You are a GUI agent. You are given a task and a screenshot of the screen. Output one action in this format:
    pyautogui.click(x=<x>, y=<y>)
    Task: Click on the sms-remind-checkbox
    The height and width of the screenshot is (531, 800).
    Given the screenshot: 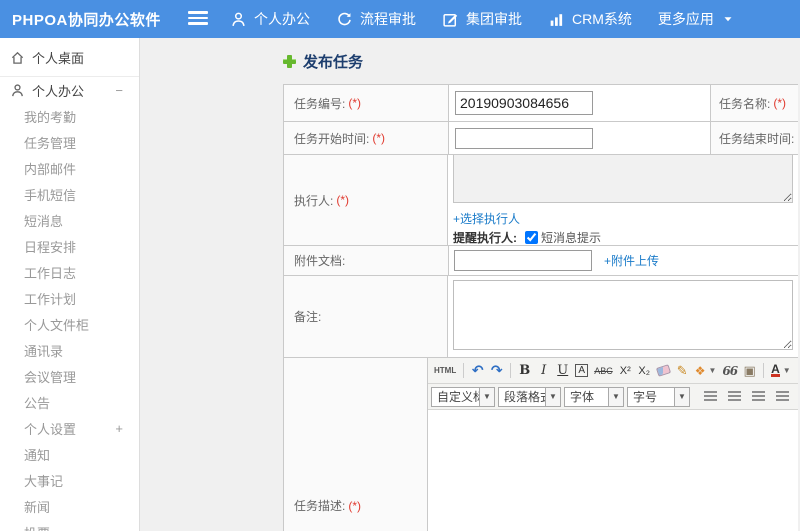 What is the action you would take?
    pyautogui.click(x=531, y=237)
    